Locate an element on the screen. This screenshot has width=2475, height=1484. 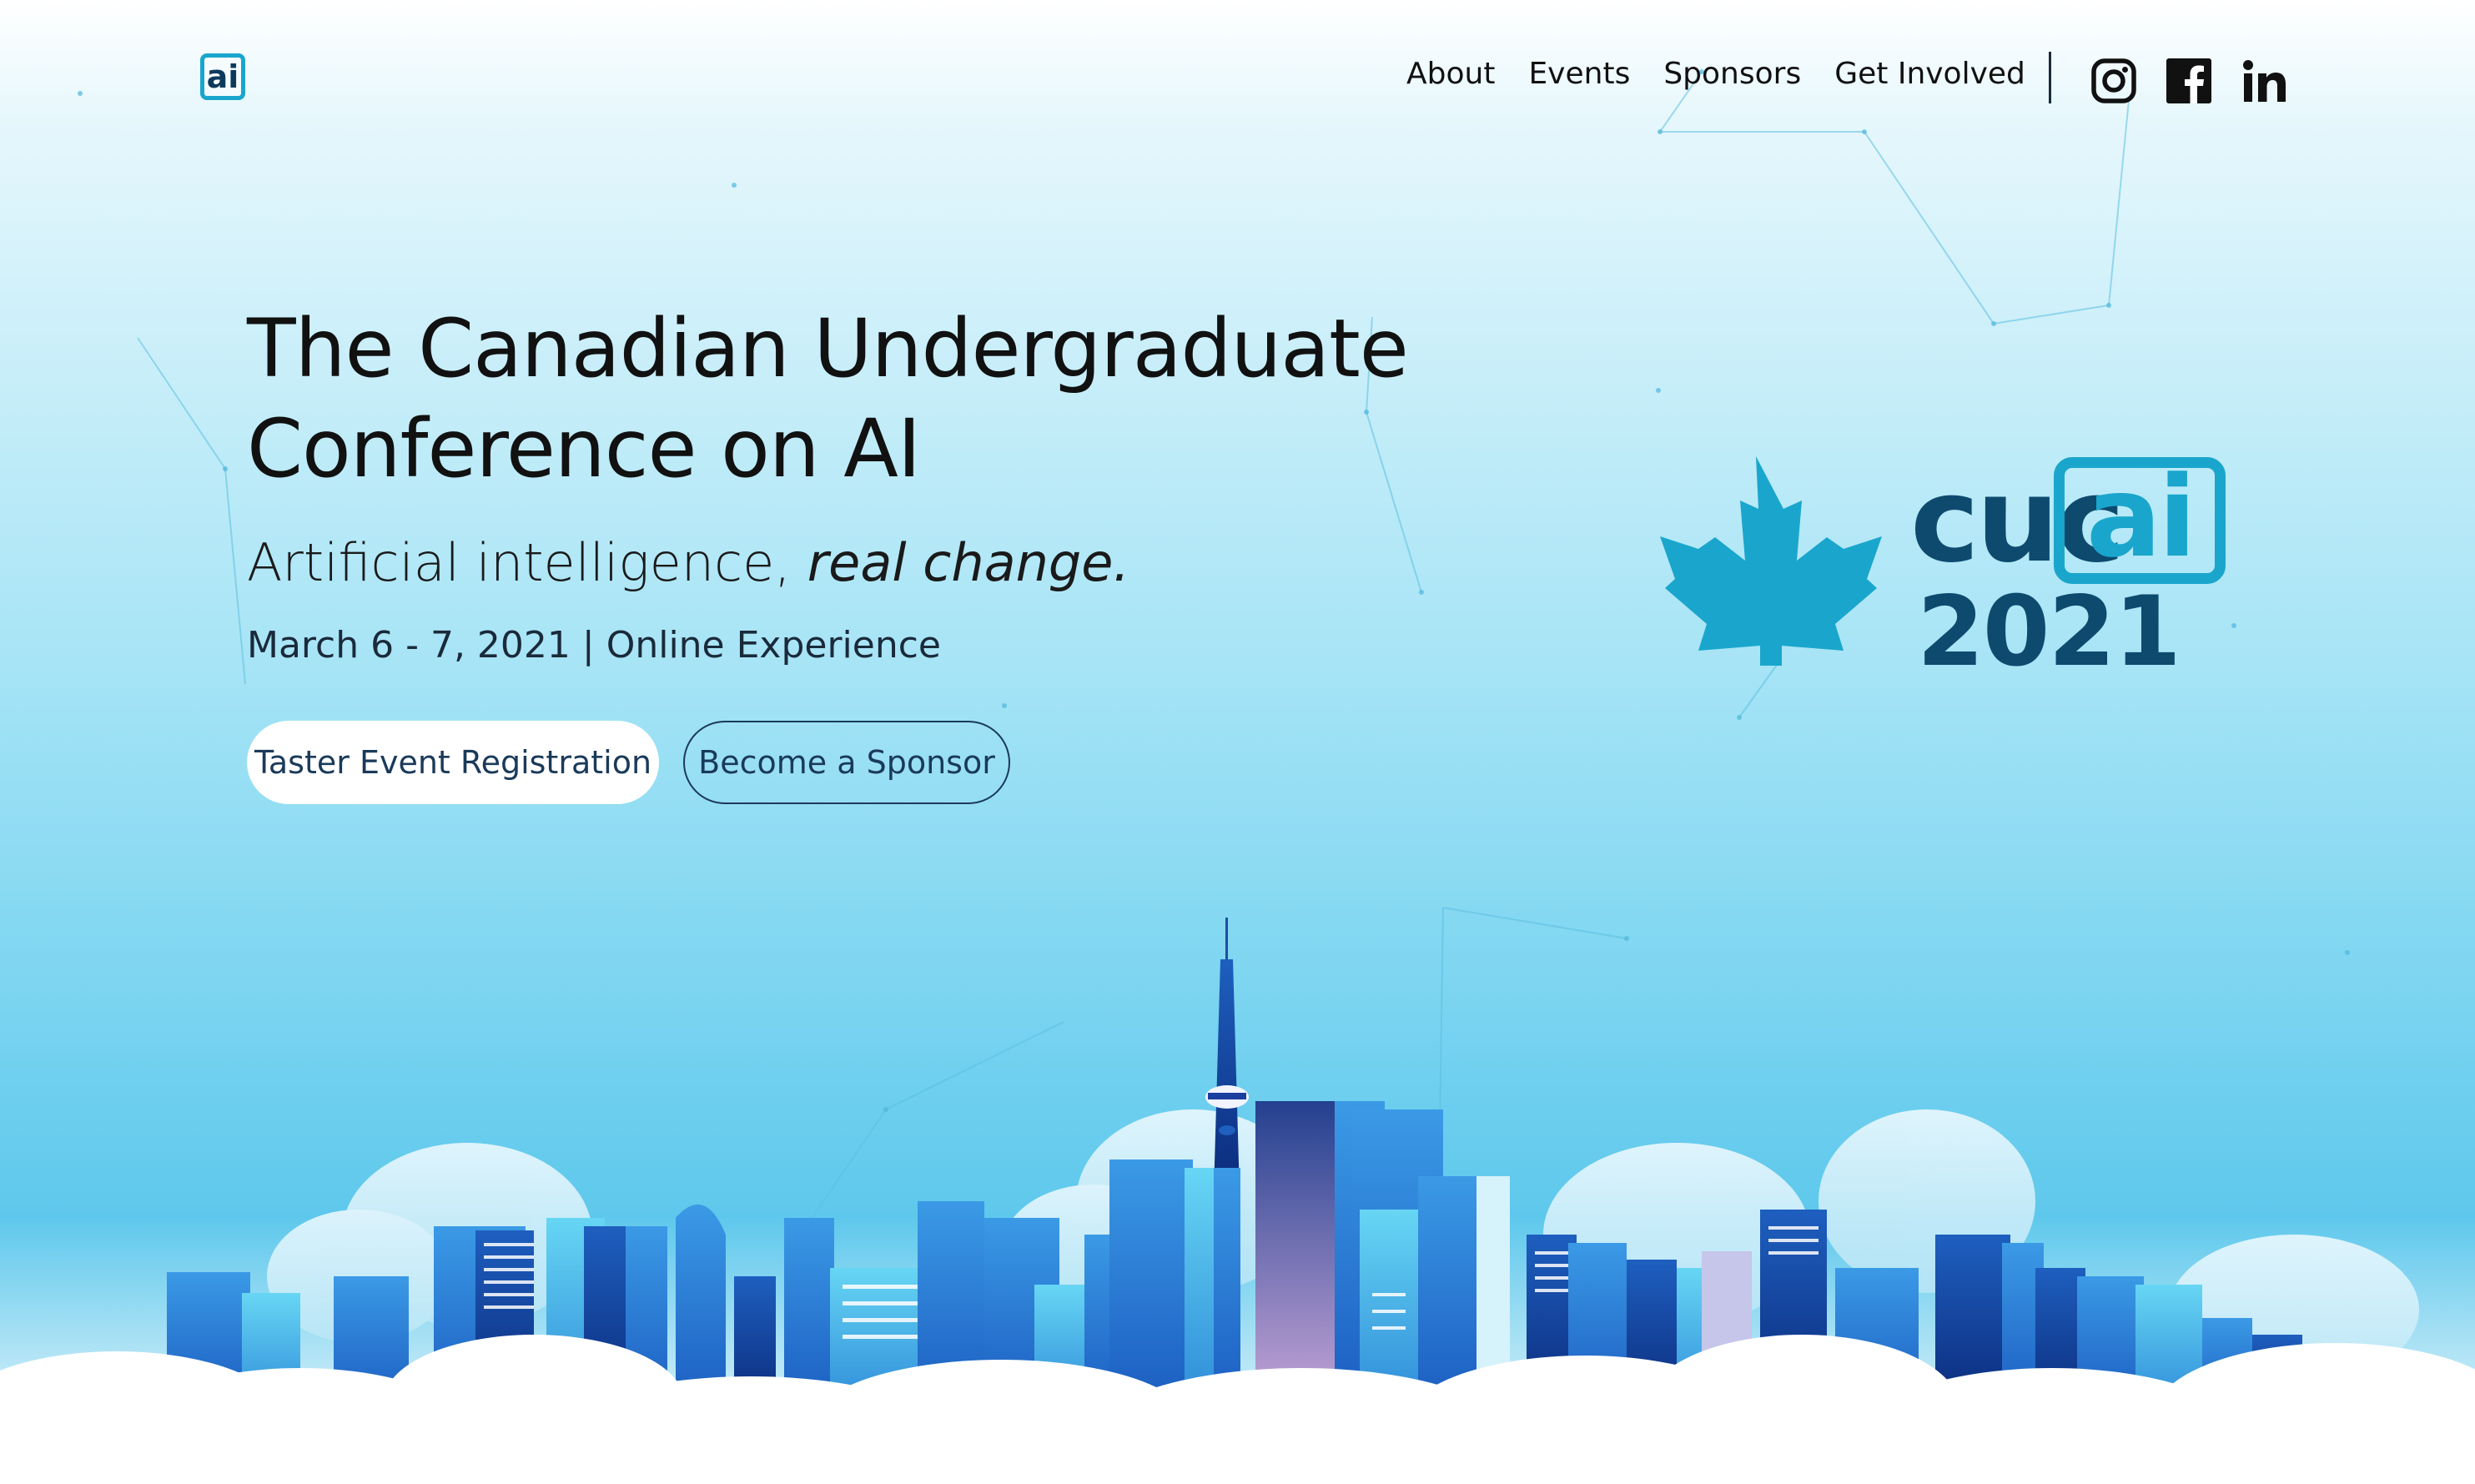
hero-tagline: Artificial intelligence, real change. is located at coordinates (688, 563).